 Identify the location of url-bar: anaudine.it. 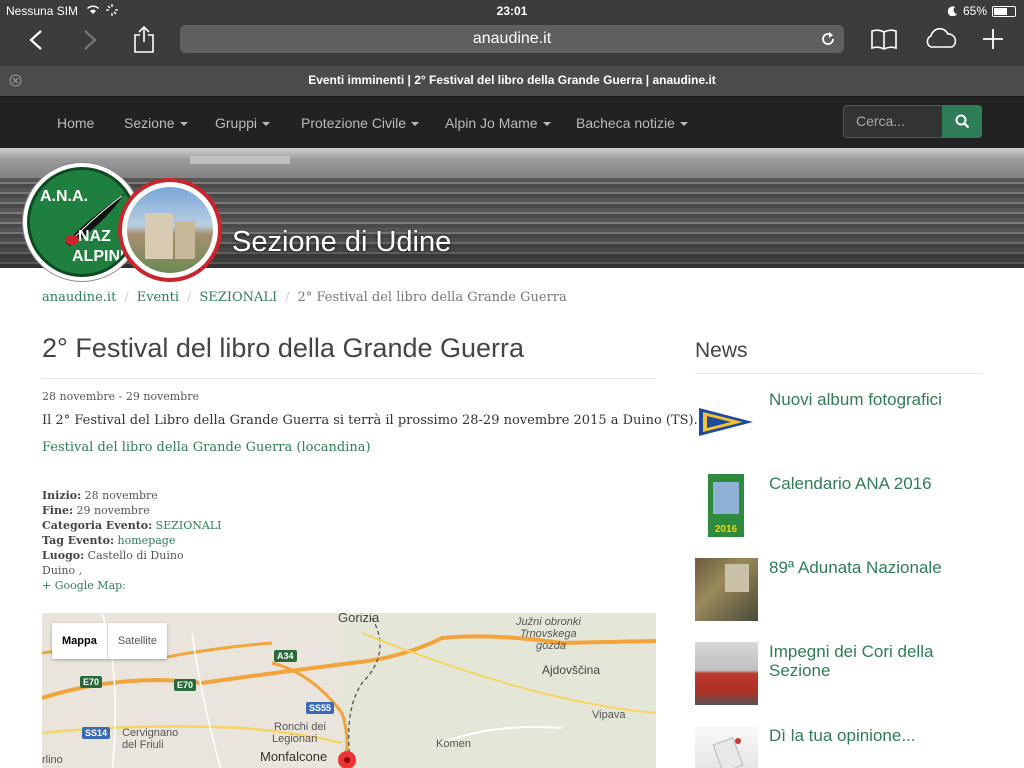
(512, 39).